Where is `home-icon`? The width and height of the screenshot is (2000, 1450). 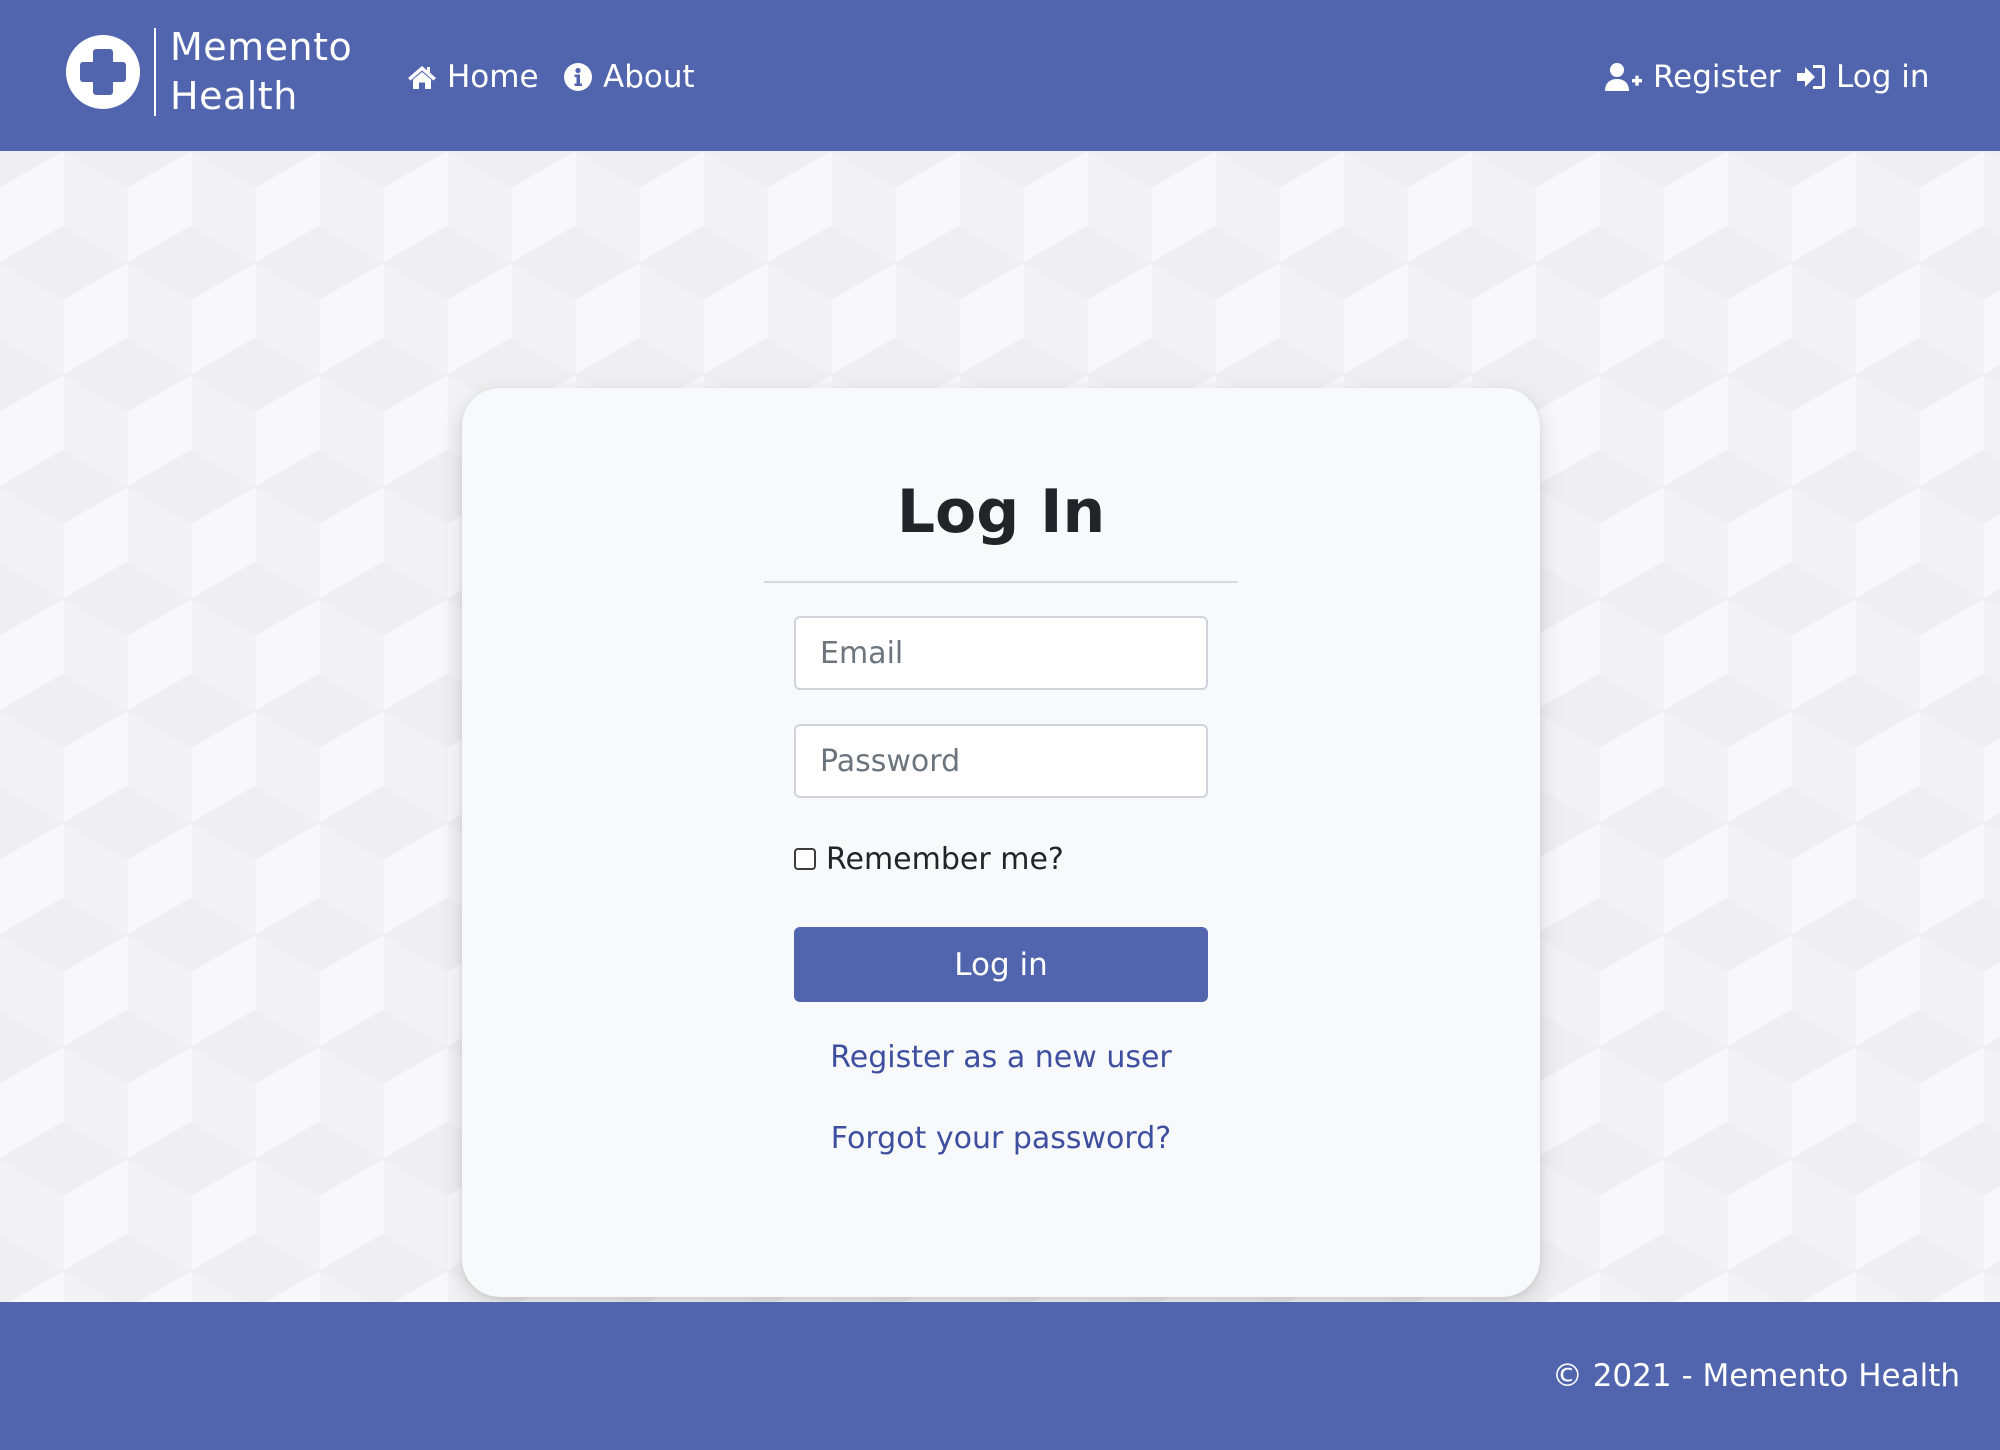 home-icon is located at coordinates (422, 77).